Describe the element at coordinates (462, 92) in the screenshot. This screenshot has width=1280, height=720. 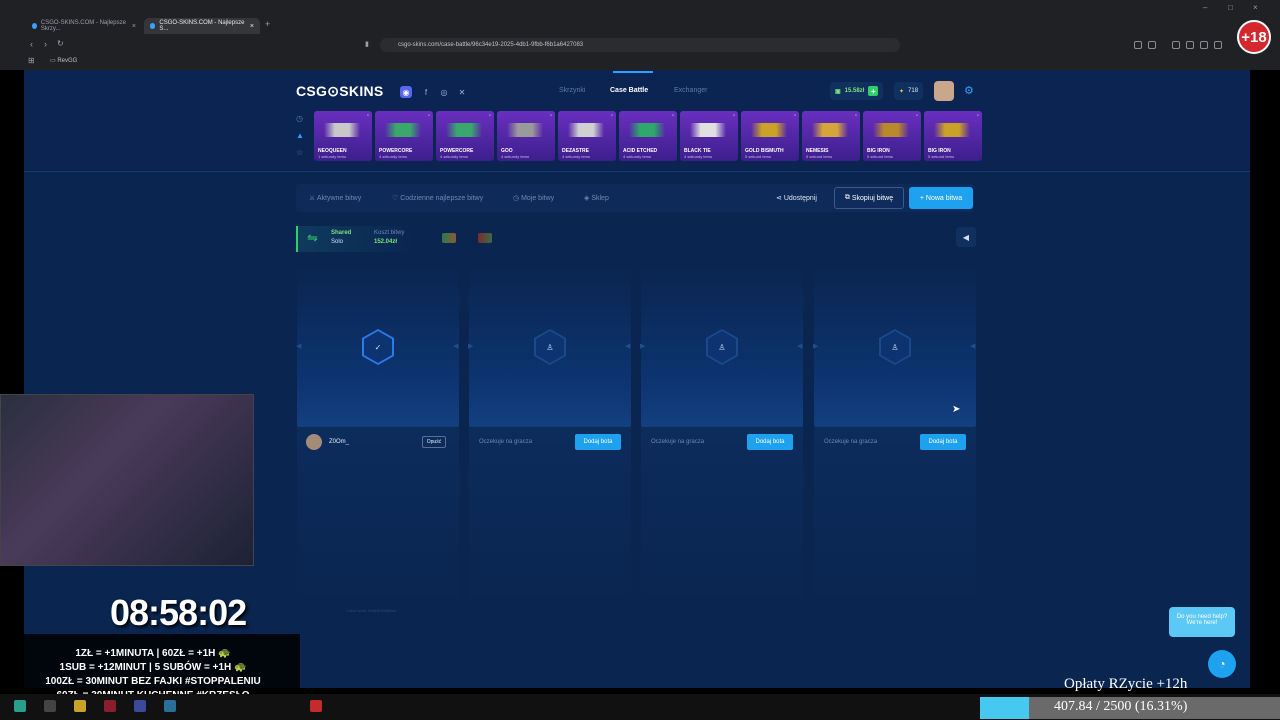
I see `x-icon: ✕` at that location.